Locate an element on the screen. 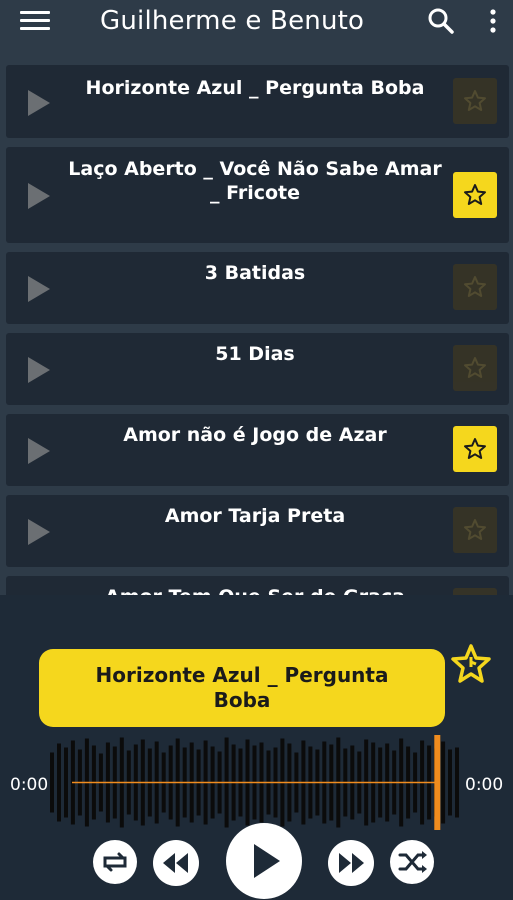 Image resolution: width=513 pixels, height=900 pixels. list-item: Amor Tem Que Ser de Graça is located at coordinates (257, 585).